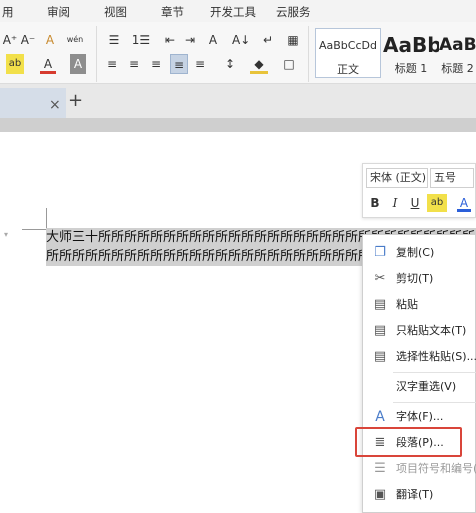 The width and height of the screenshot is (476, 513). What do you see at coordinates (293, 40) in the screenshot?
I see `table-button: ▦` at bounding box center [293, 40].